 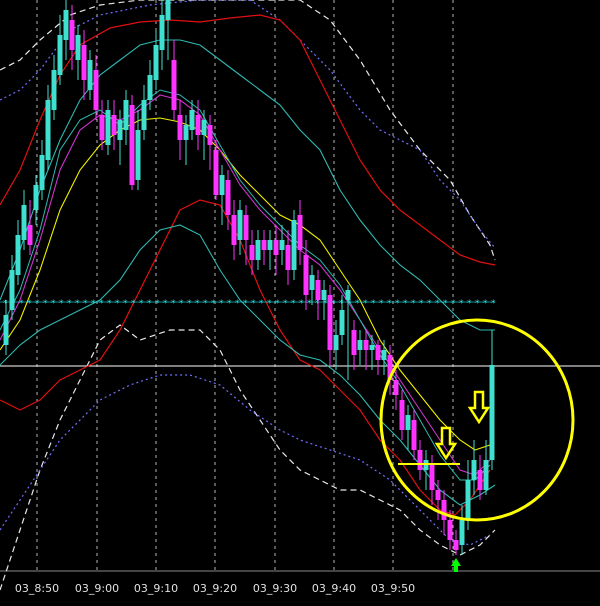 I want to click on x-tick-label: 03_9:20, so click(x=215, y=588).